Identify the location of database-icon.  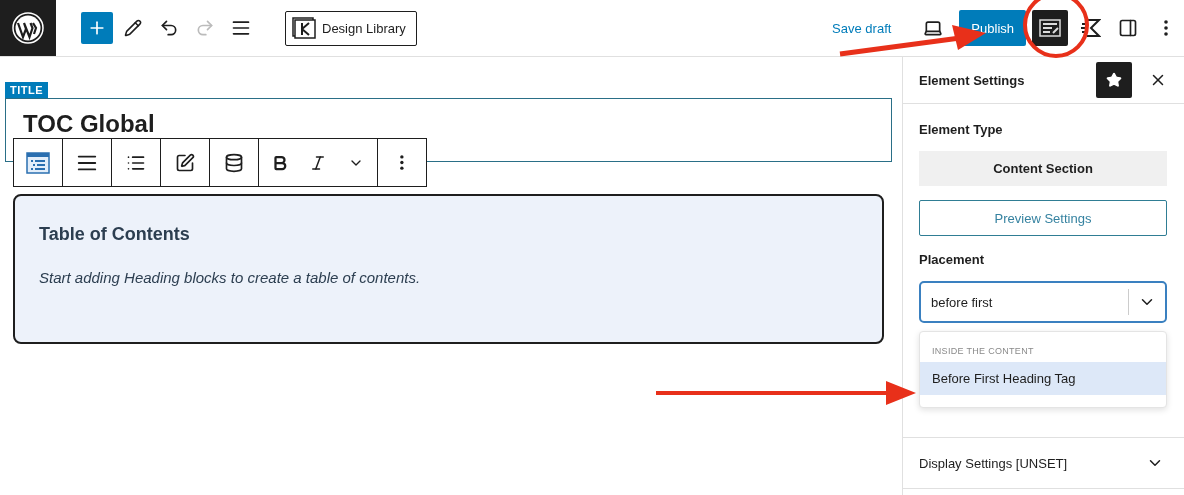
(234, 162).